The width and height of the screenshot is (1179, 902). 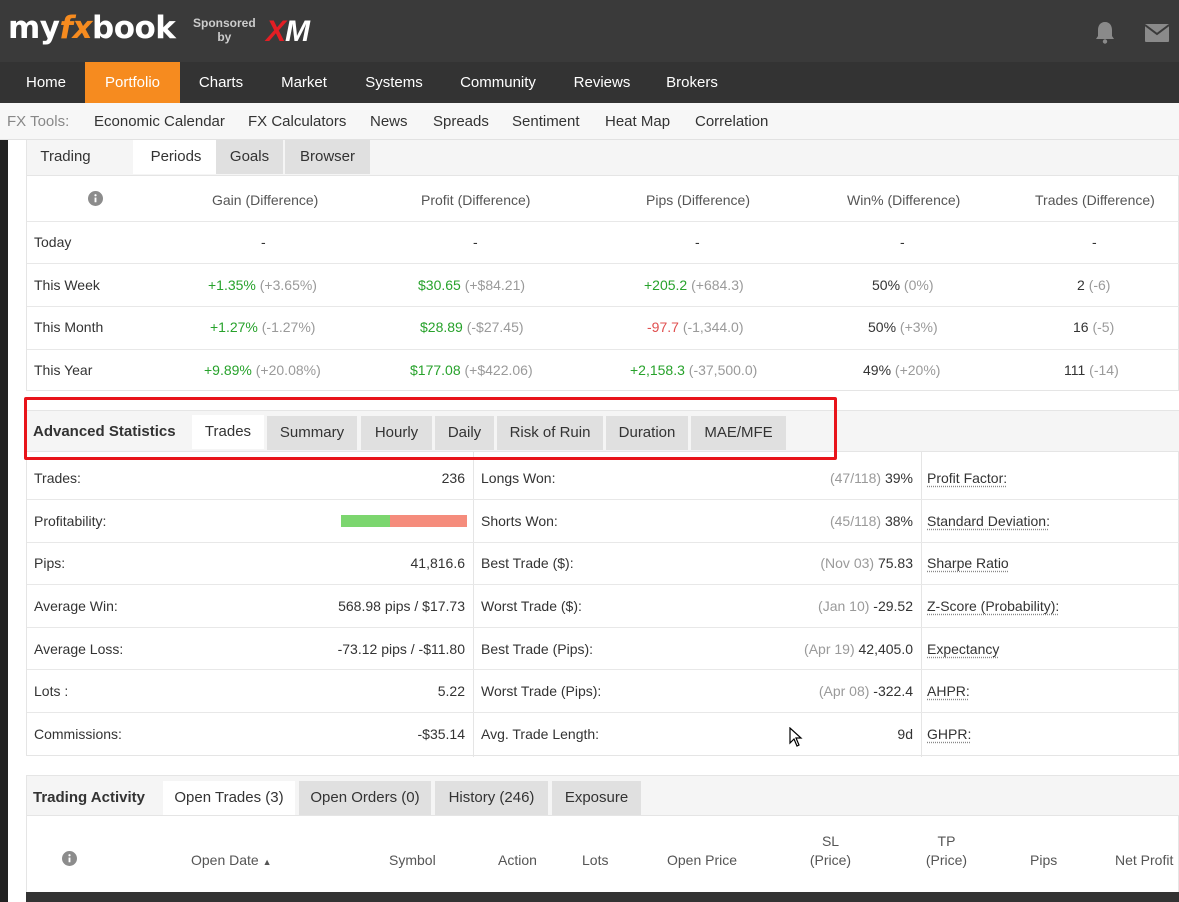 What do you see at coordinates (1105, 32) in the screenshot?
I see `bell-icon` at bounding box center [1105, 32].